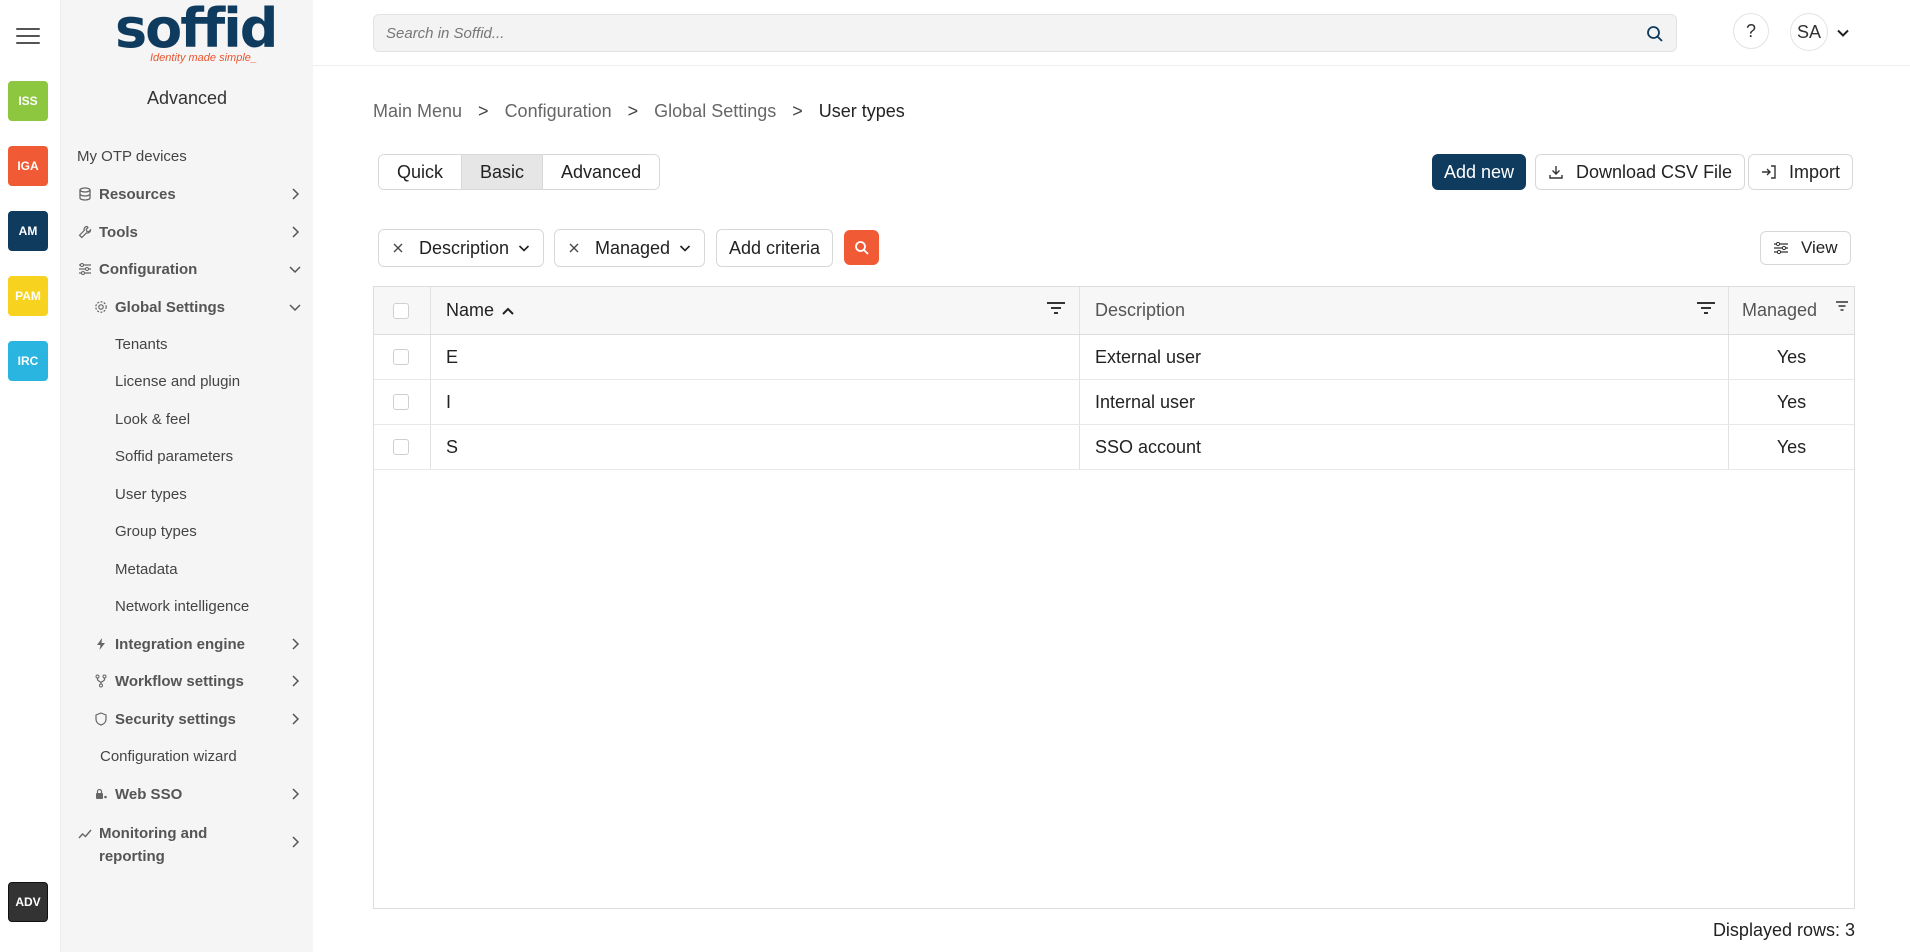 The height and width of the screenshot is (952, 1910). Describe the element at coordinates (1751, 31) in the screenshot. I see `help-button: ?` at that location.